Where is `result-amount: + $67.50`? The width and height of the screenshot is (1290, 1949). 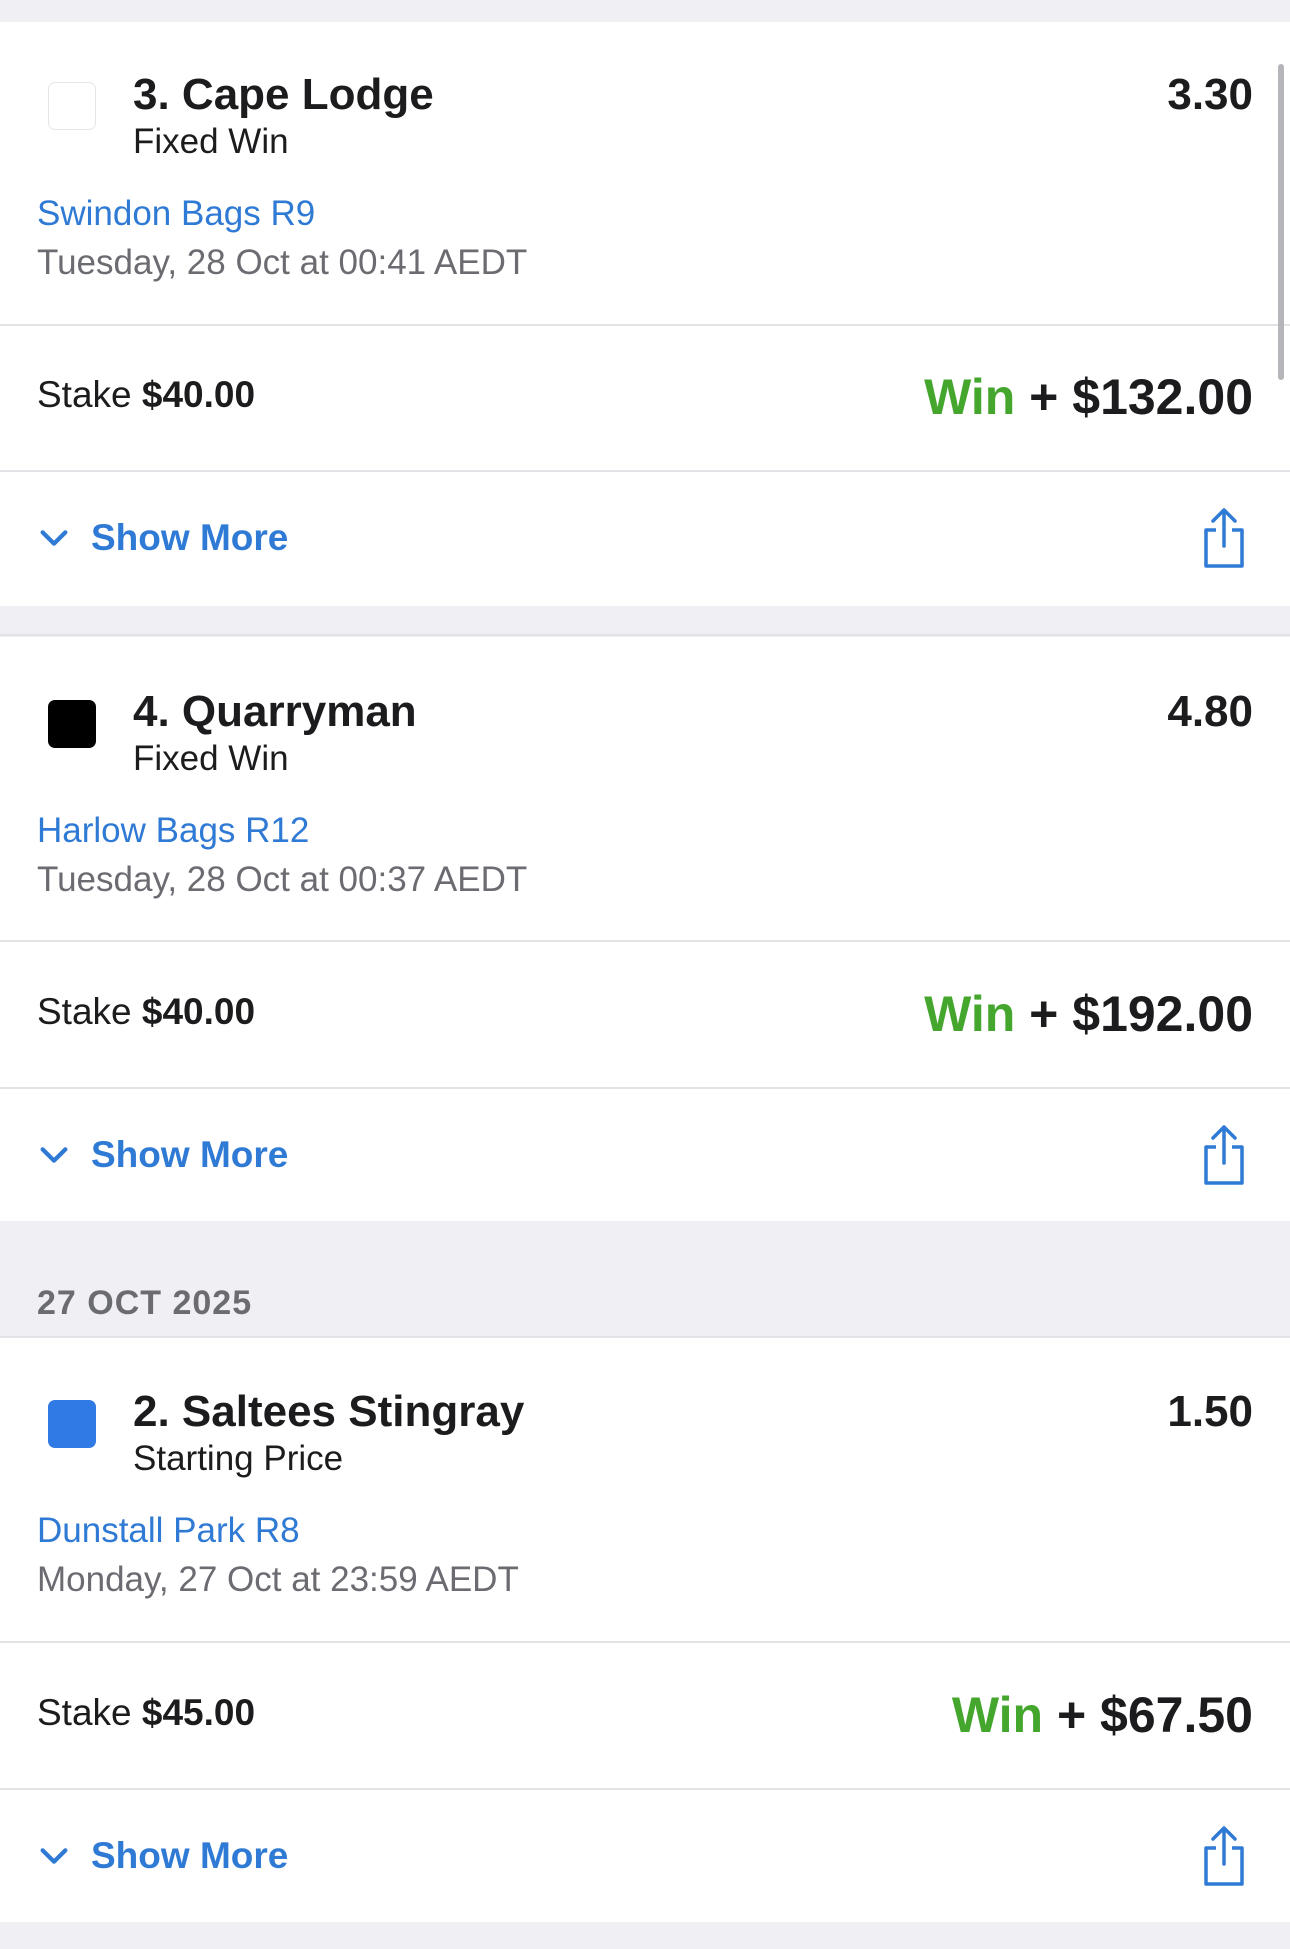 result-amount: + $67.50 is located at coordinates (1154, 1715).